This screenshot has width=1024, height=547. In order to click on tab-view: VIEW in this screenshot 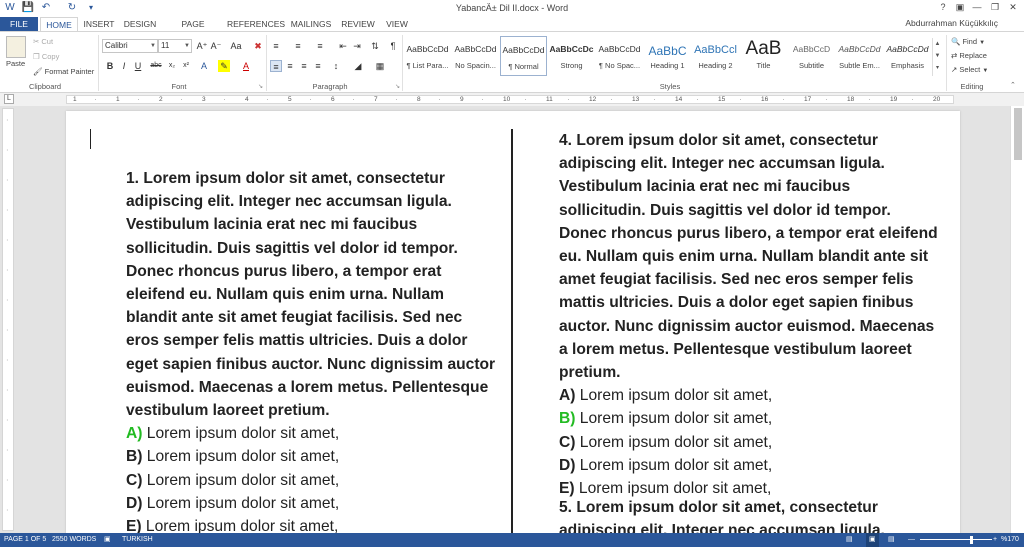, I will do `click(397, 24)`.